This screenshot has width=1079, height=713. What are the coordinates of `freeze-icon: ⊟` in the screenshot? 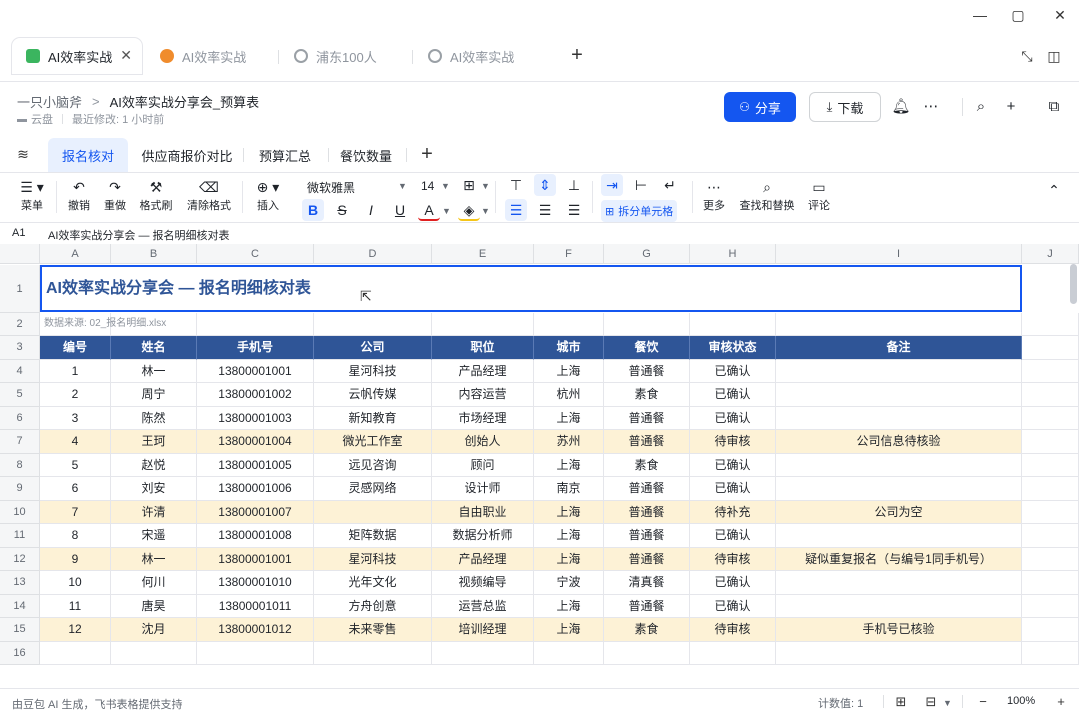 It's located at (931, 702).